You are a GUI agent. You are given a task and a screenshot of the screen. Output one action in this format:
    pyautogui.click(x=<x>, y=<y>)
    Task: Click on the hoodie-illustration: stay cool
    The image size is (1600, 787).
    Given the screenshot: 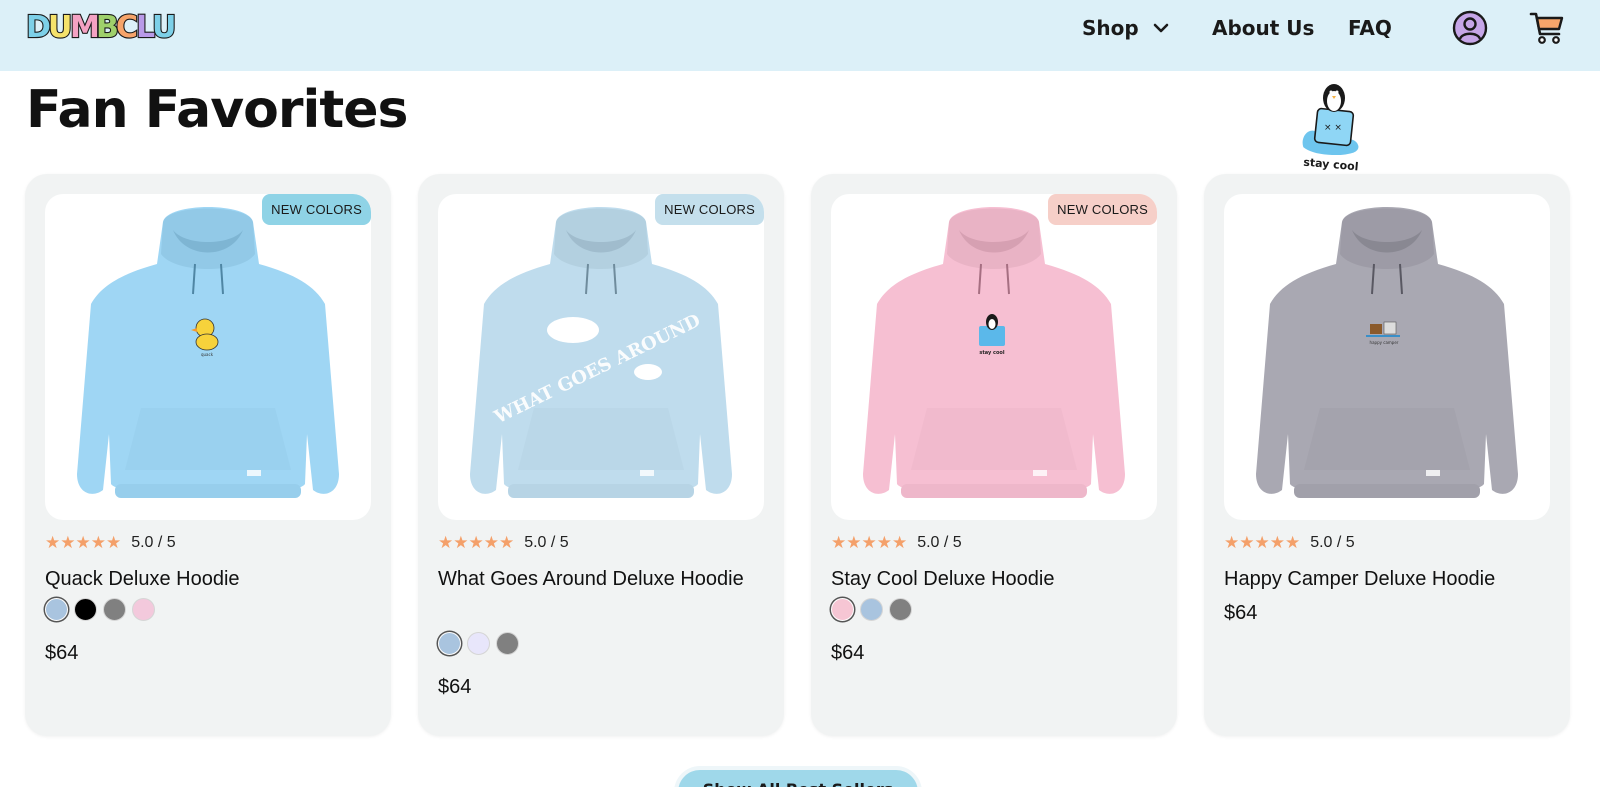 What is the action you would take?
    pyautogui.click(x=994, y=352)
    